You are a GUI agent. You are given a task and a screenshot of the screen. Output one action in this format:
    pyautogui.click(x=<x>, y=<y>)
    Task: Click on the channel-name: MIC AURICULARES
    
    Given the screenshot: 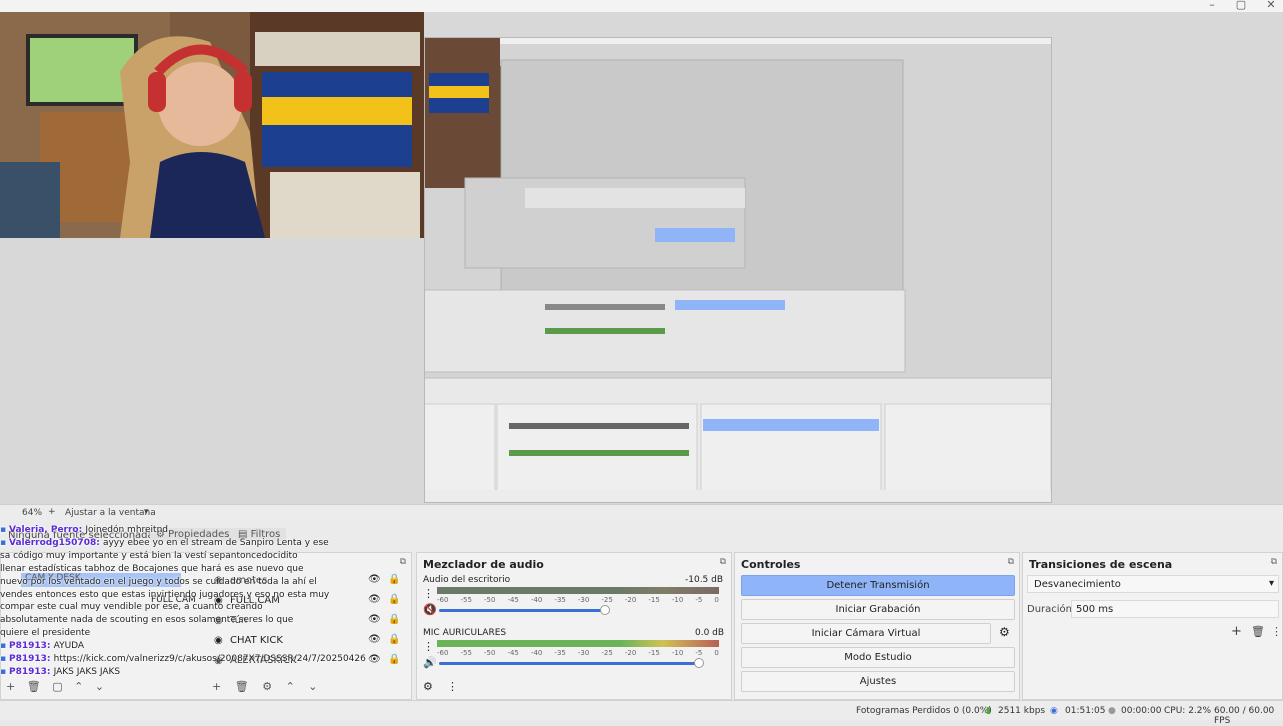 What is the action you would take?
    pyautogui.click(x=465, y=633)
    